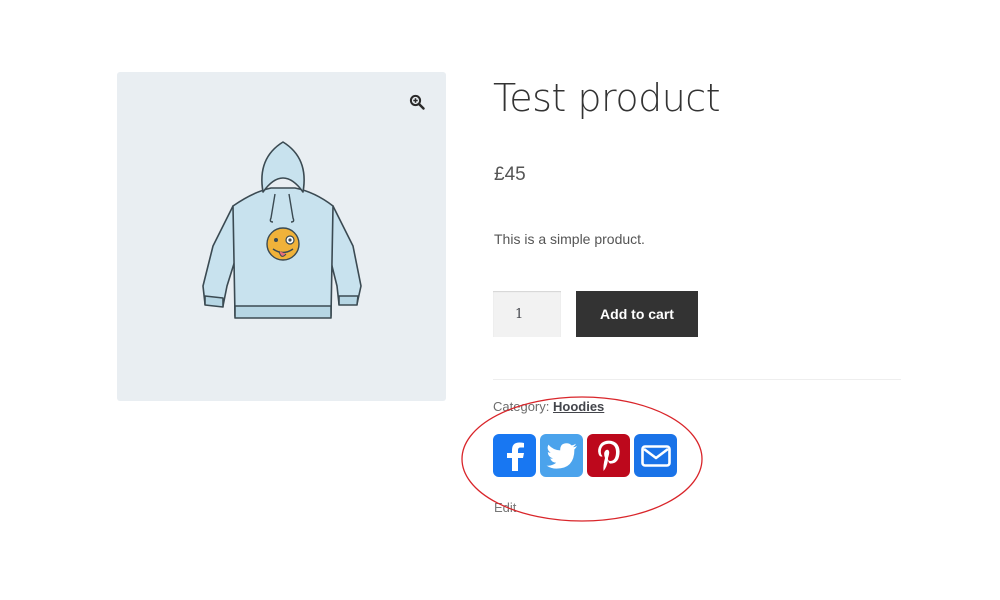 The height and width of the screenshot is (600, 1000). I want to click on divider, so click(697, 379).